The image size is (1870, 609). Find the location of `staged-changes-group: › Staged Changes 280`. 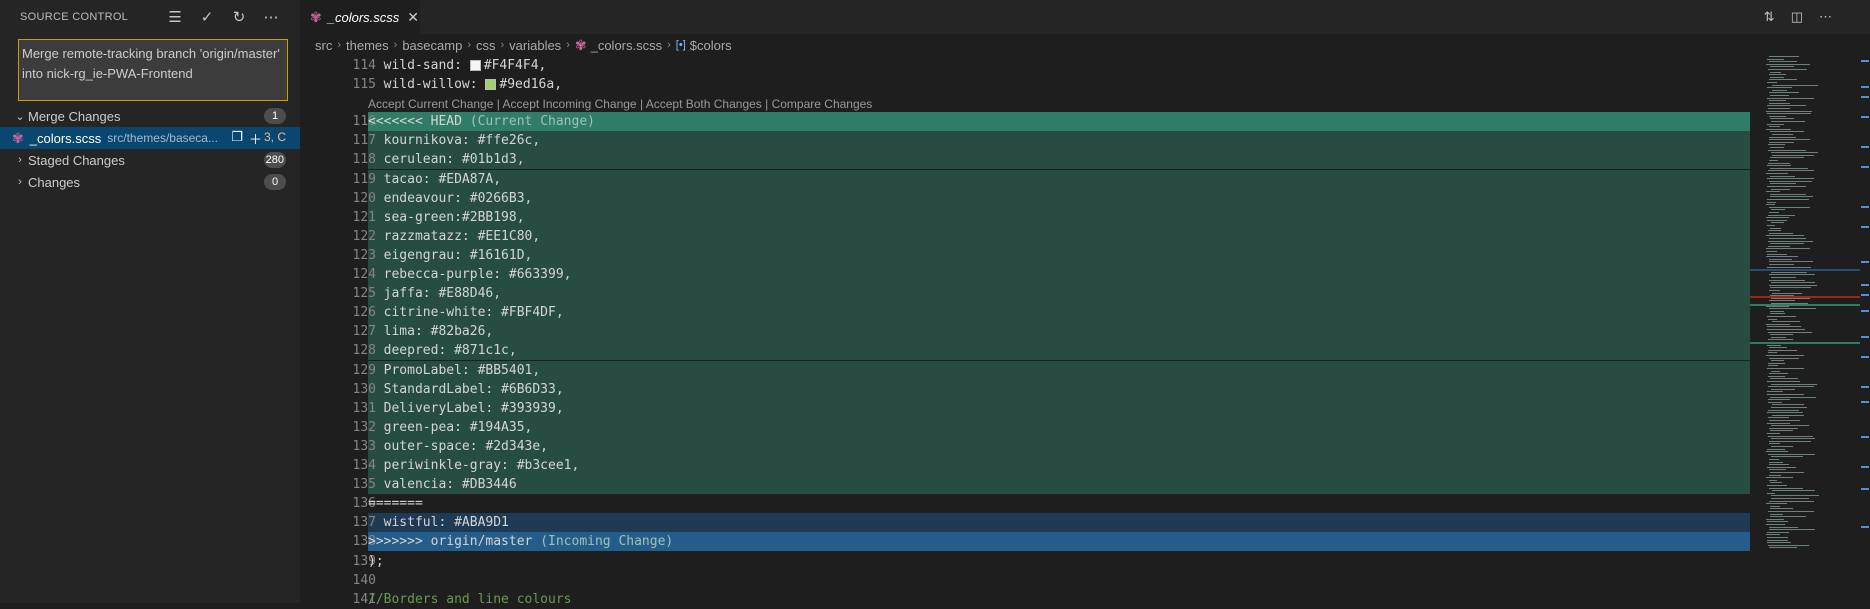

staged-changes-group: › Staged Changes 280 is located at coordinates (150, 160).